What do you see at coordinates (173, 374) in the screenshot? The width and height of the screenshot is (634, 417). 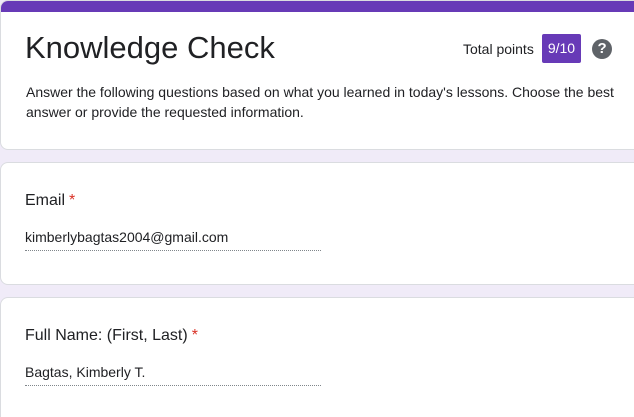 I see `full-name-answer: Bagtas, Kimberly T.` at bounding box center [173, 374].